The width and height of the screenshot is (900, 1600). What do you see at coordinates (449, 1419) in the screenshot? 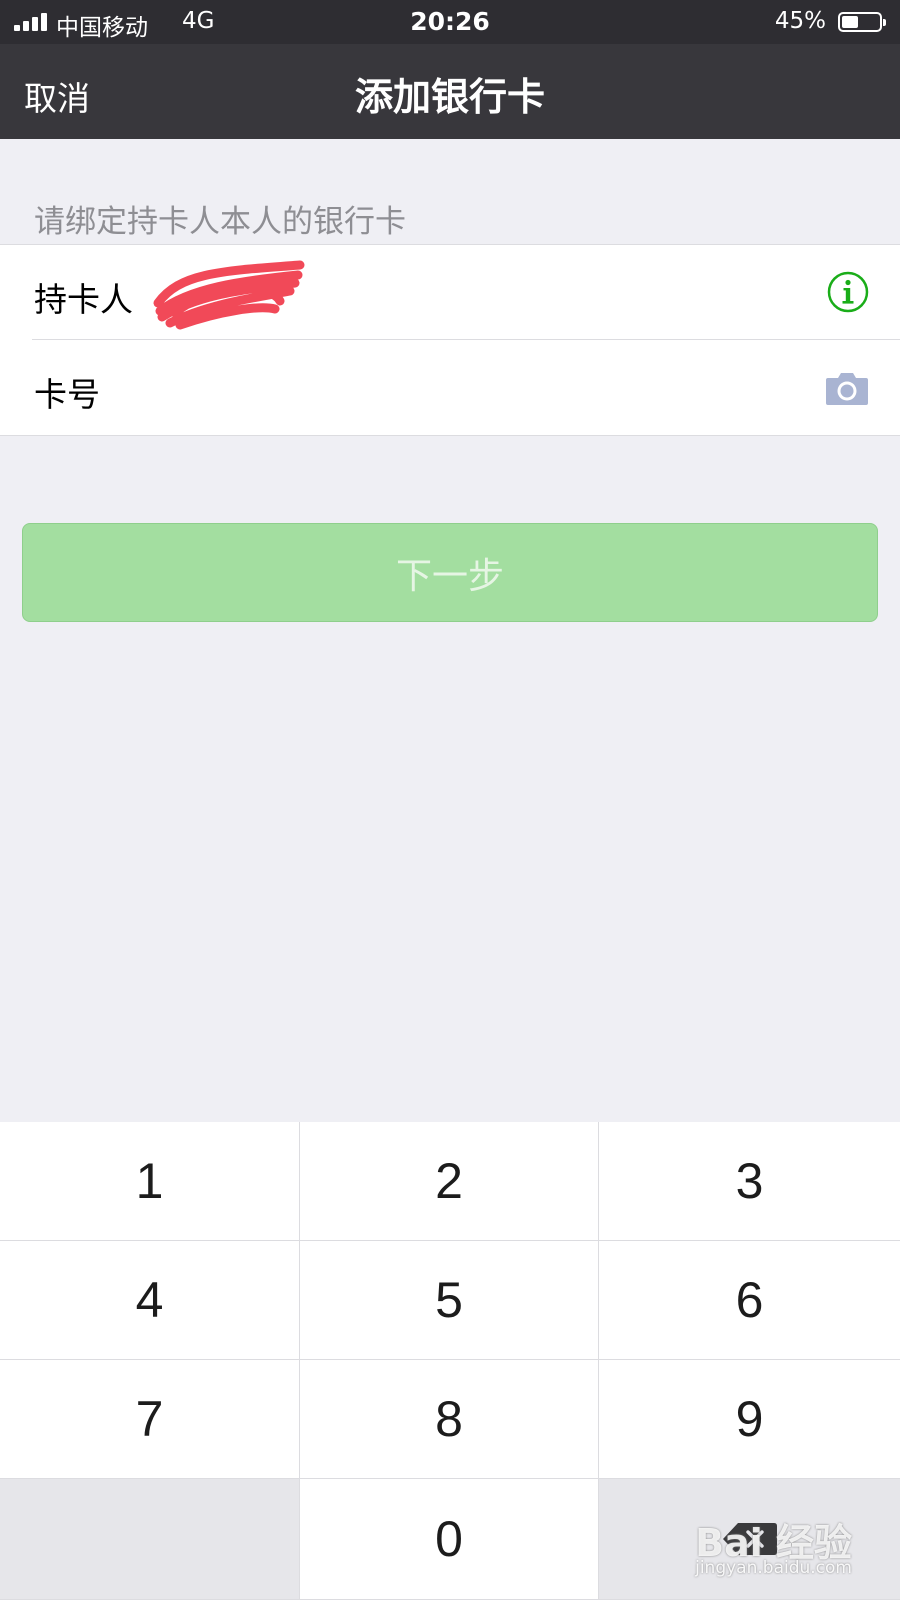
I see `key-8: 8` at bounding box center [449, 1419].